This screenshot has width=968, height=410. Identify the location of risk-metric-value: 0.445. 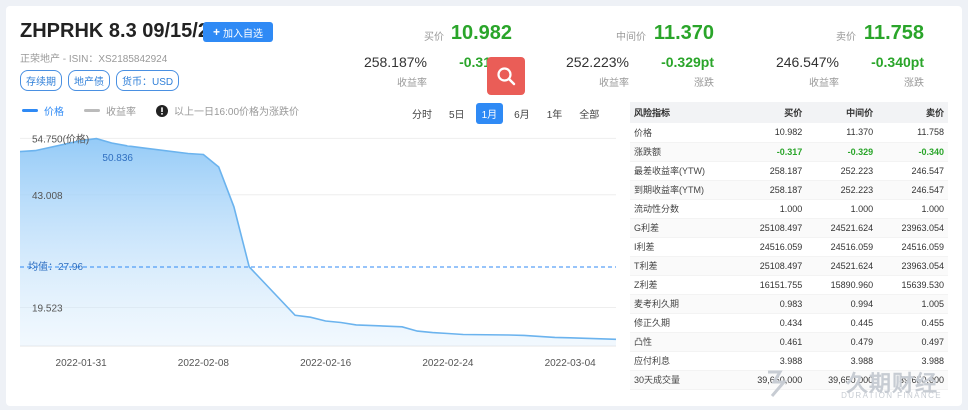
(842, 323).